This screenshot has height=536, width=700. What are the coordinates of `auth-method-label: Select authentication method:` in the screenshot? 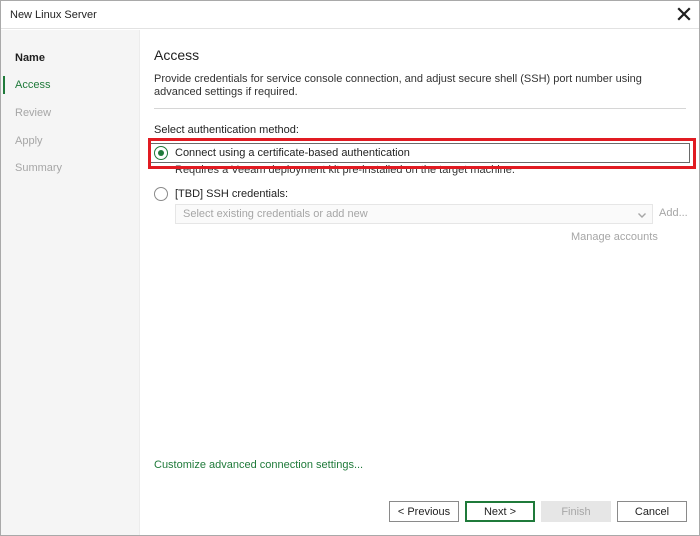 It's located at (226, 130).